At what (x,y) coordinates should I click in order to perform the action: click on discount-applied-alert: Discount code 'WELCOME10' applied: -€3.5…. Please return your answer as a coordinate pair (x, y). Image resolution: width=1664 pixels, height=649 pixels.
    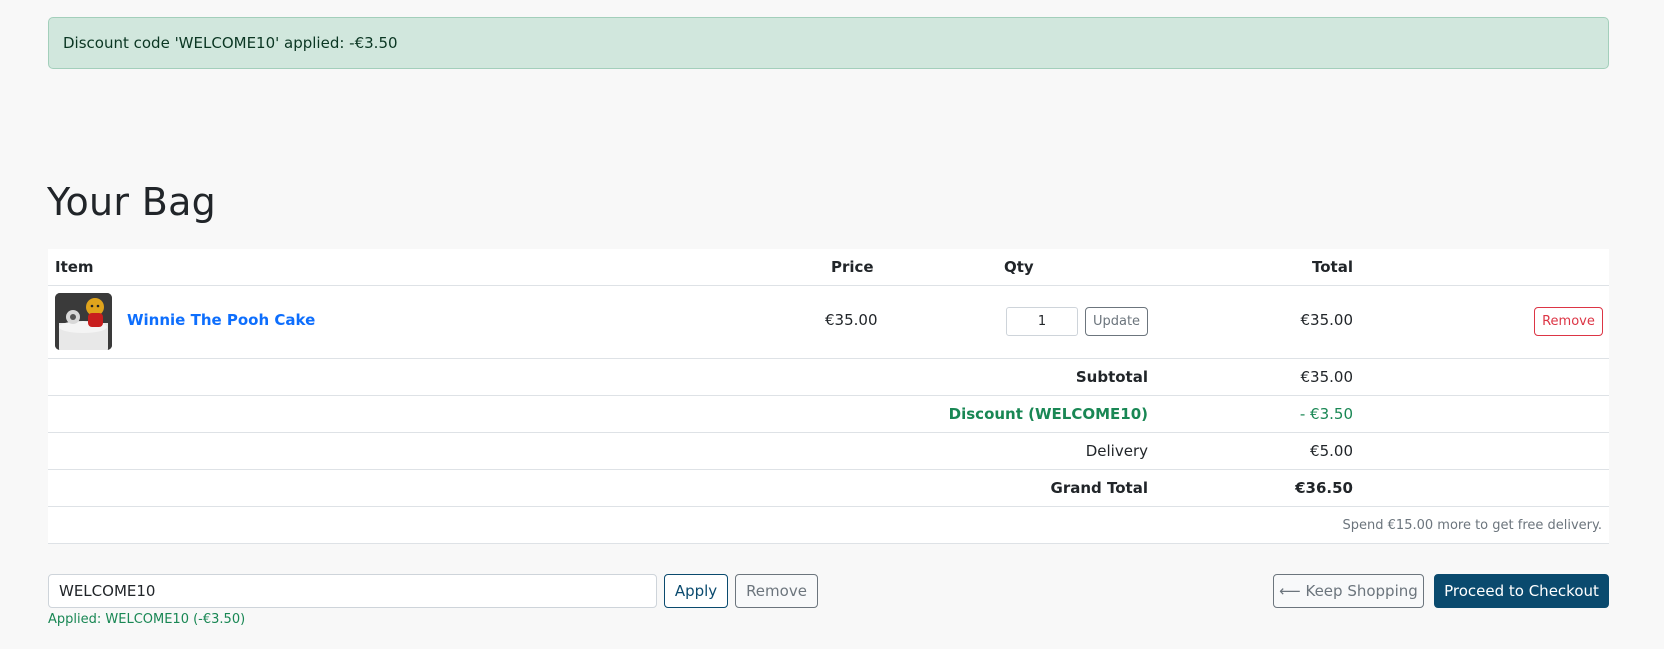
    Looking at the image, I should click on (828, 43).